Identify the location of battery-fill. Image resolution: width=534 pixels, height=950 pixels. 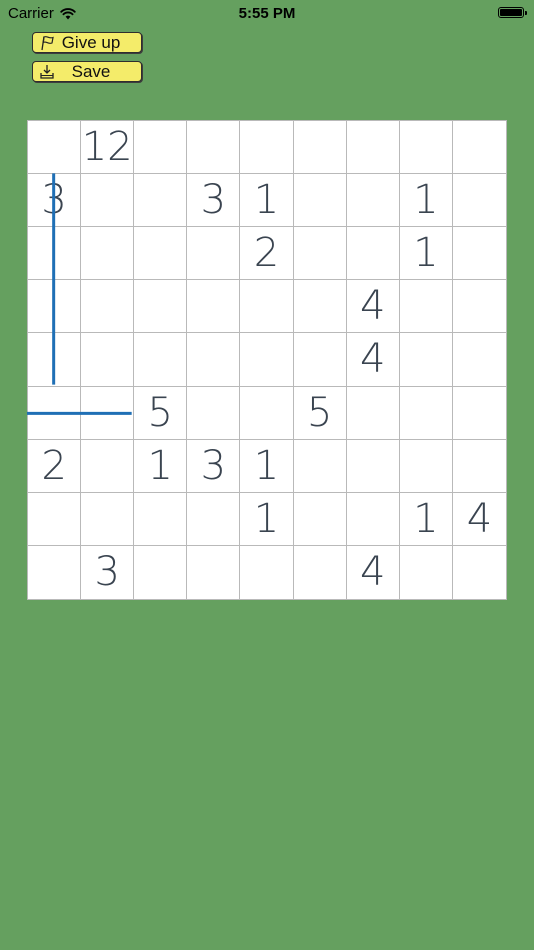
(511, 12).